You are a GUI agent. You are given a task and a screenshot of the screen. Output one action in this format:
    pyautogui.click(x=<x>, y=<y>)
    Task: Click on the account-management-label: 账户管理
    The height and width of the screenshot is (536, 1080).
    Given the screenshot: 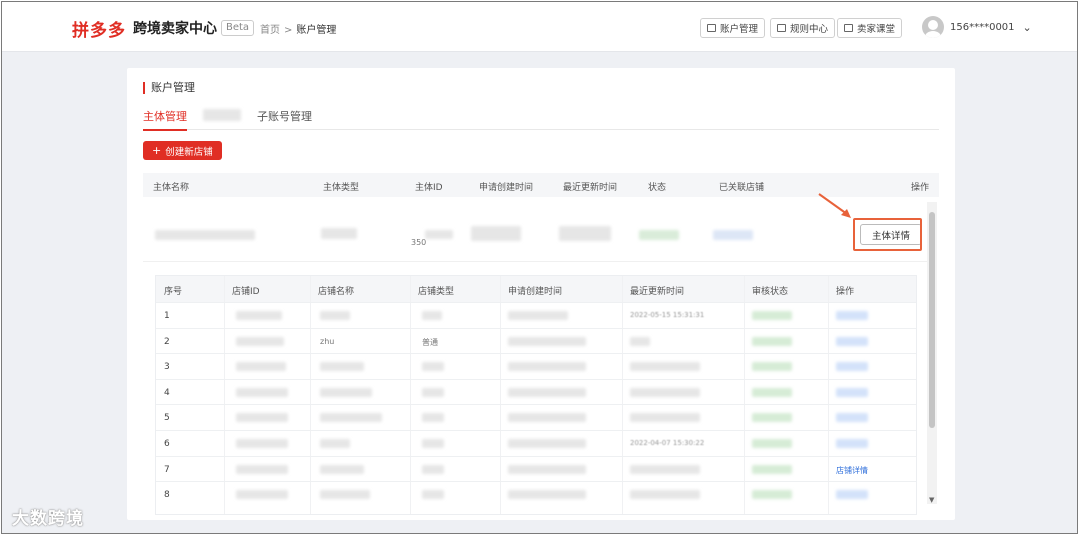 What is the action you would take?
    pyautogui.click(x=739, y=29)
    